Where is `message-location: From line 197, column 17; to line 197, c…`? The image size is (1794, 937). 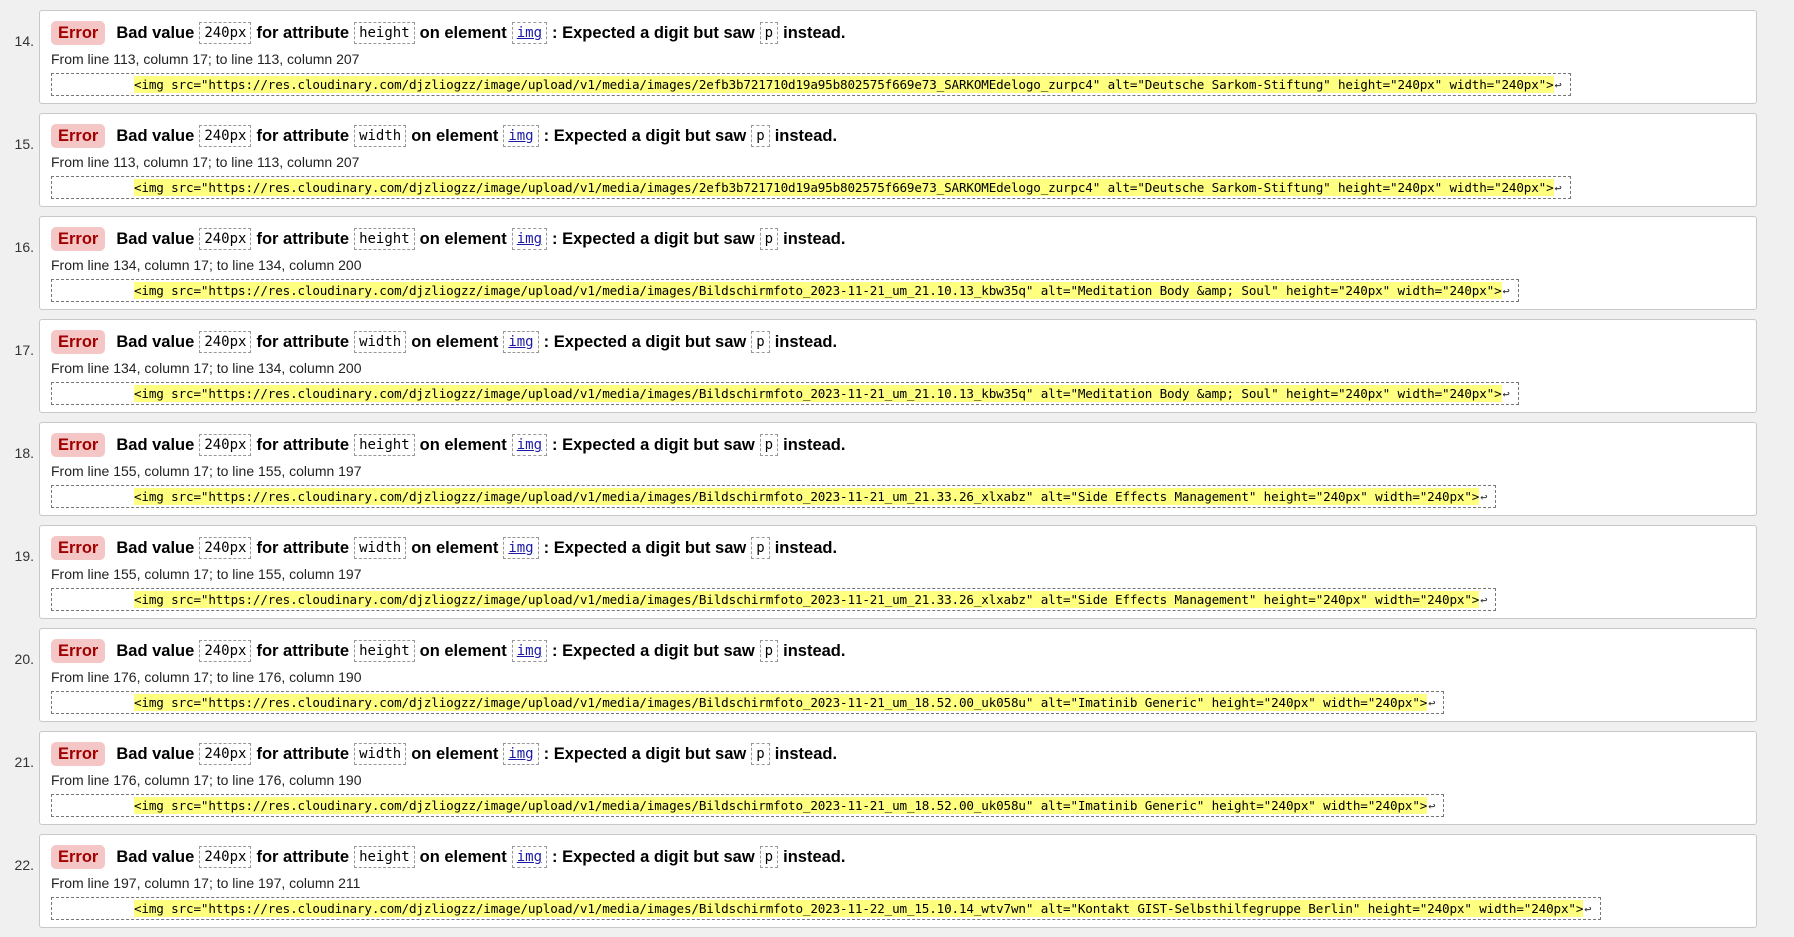
message-location: From line 197, column 17; to line 197, c… is located at coordinates (205, 883).